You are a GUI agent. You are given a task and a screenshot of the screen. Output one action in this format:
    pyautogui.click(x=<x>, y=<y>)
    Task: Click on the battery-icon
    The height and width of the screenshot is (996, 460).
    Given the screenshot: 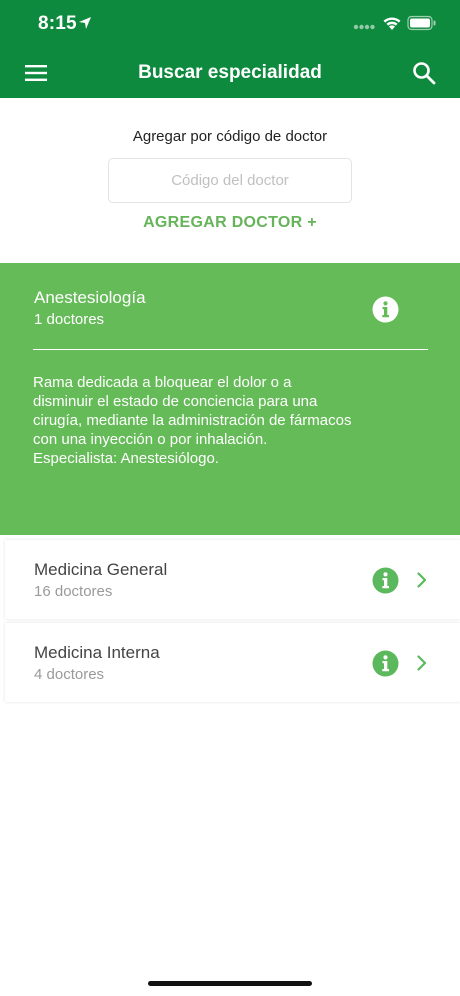 What is the action you would take?
    pyautogui.click(x=421, y=23)
    